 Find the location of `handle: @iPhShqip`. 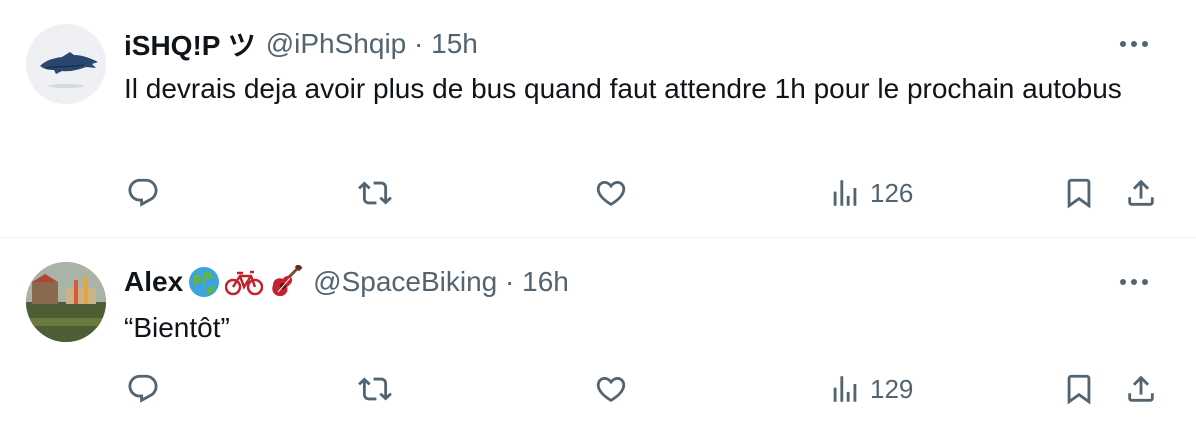

handle: @iPhShqip is located at coordinates (336, 43).